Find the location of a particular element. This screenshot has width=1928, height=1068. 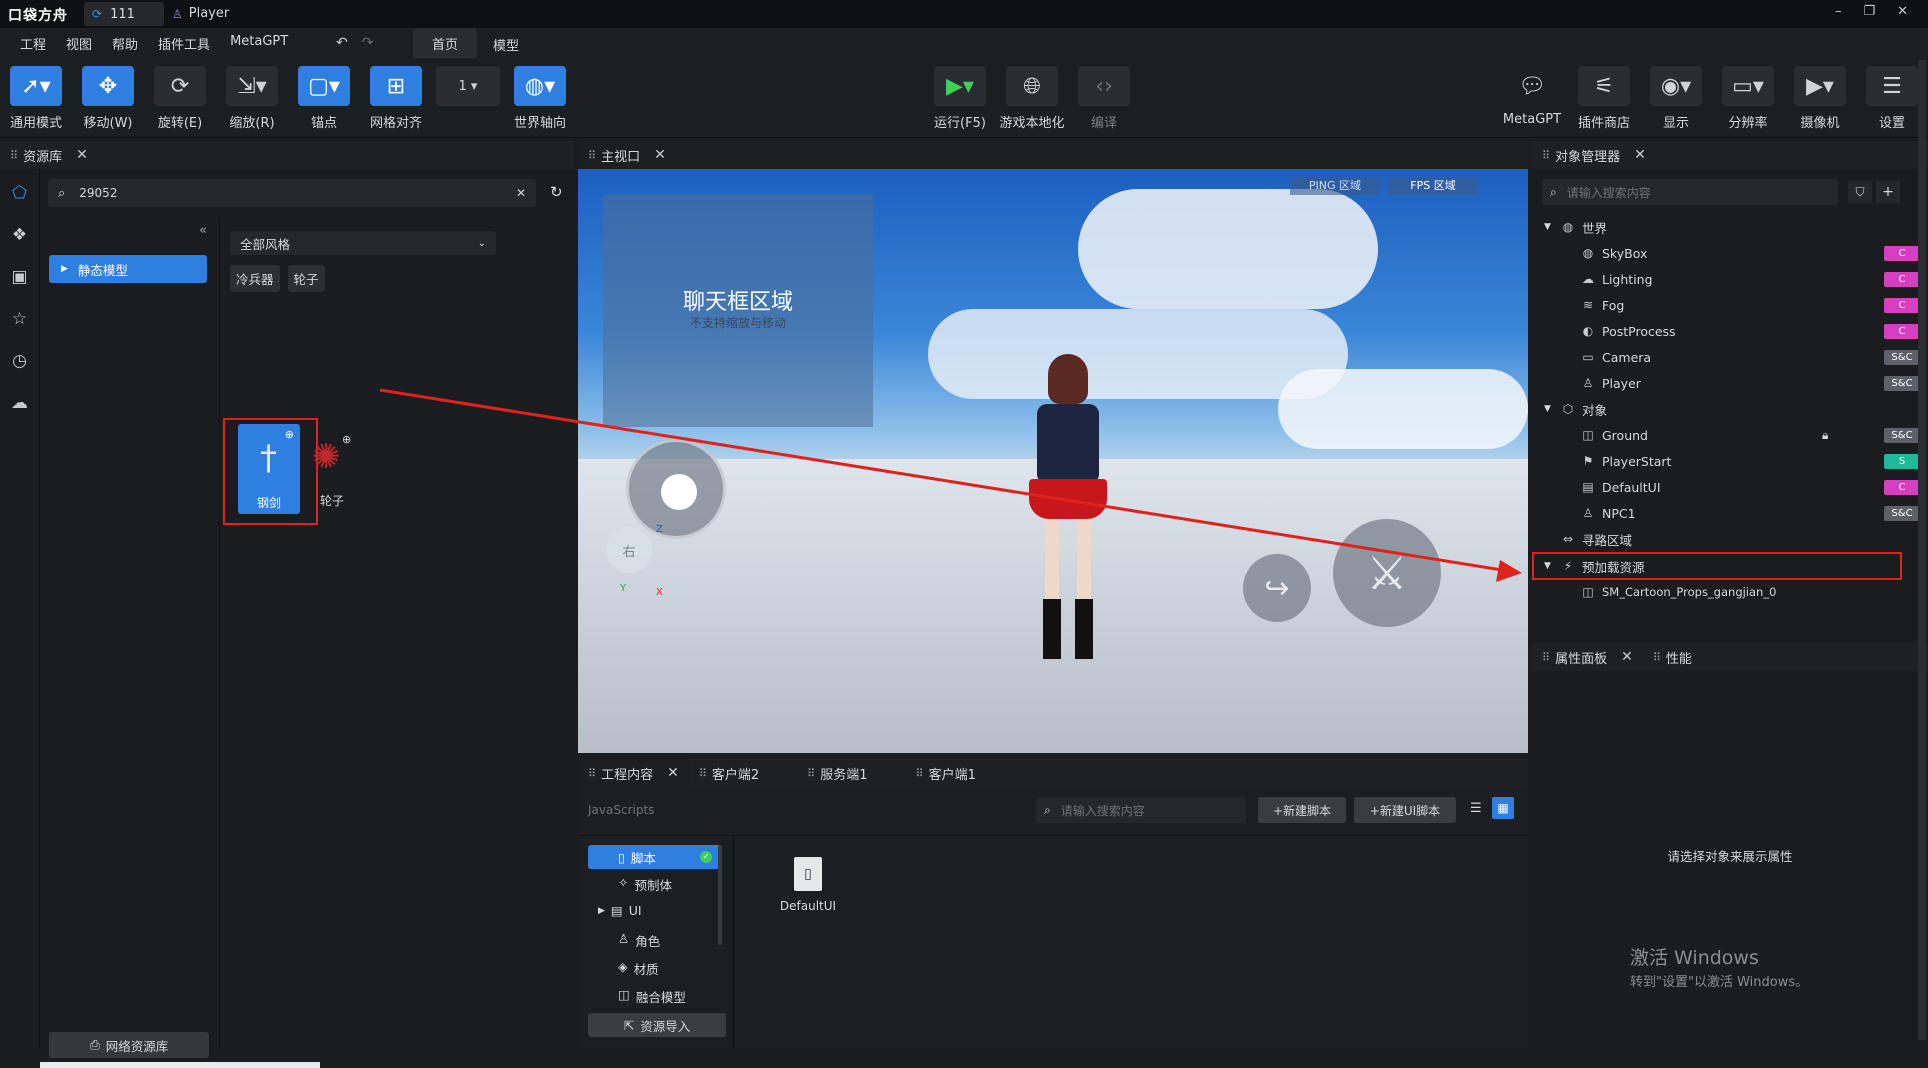

project-search: ⌕ 请输入搜索内容 is located at coordinates (1141, 810).